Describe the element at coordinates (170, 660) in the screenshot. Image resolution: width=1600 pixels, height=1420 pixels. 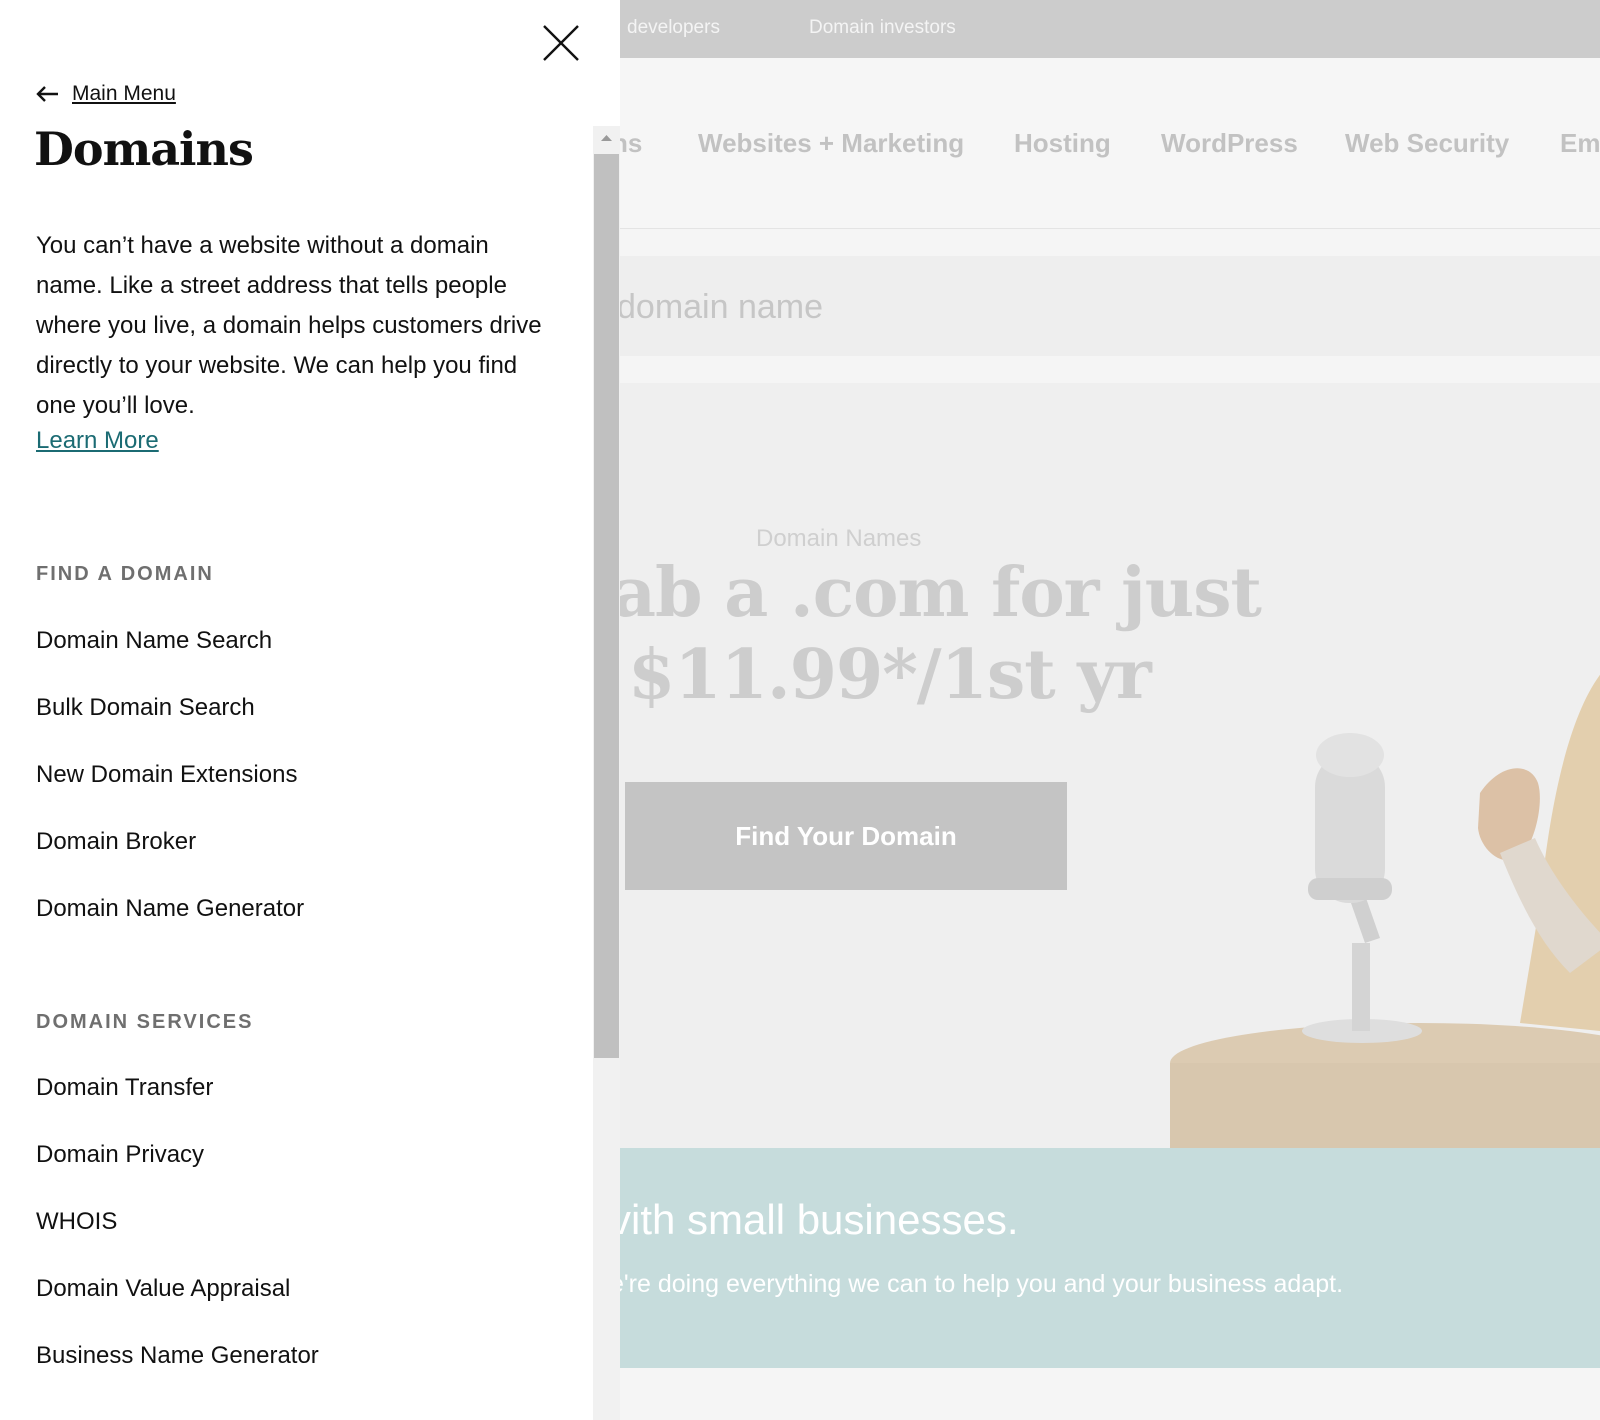
I see `menu-item-domain-name-search: Domain Name Search` at that location.